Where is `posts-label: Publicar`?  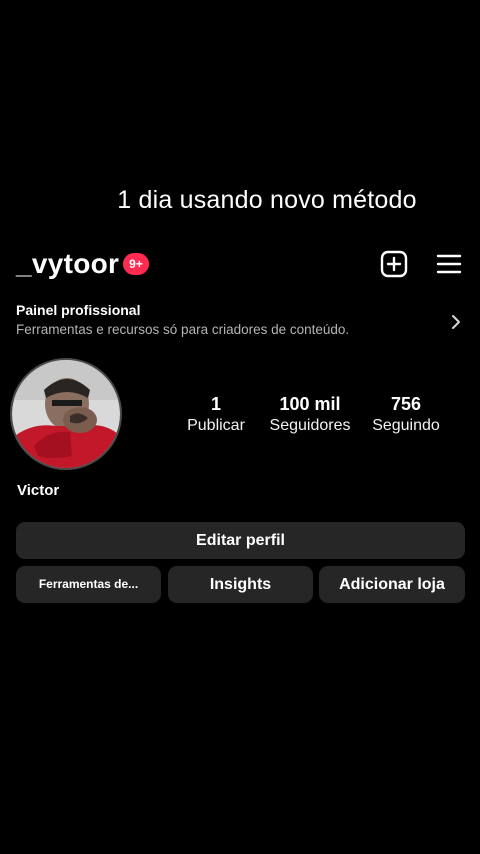 posts-label: Publicar is located at coordinates (216, 425).